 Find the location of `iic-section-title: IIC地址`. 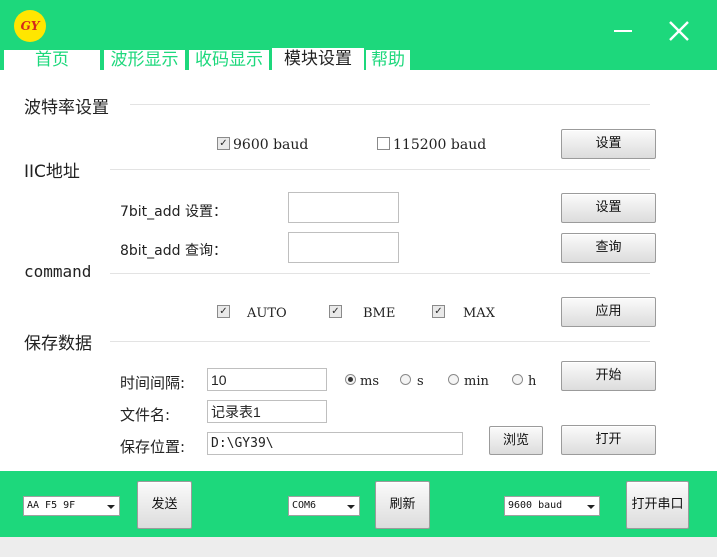

iic-section-title: IIC地址 is located at coordinates (52, 172).